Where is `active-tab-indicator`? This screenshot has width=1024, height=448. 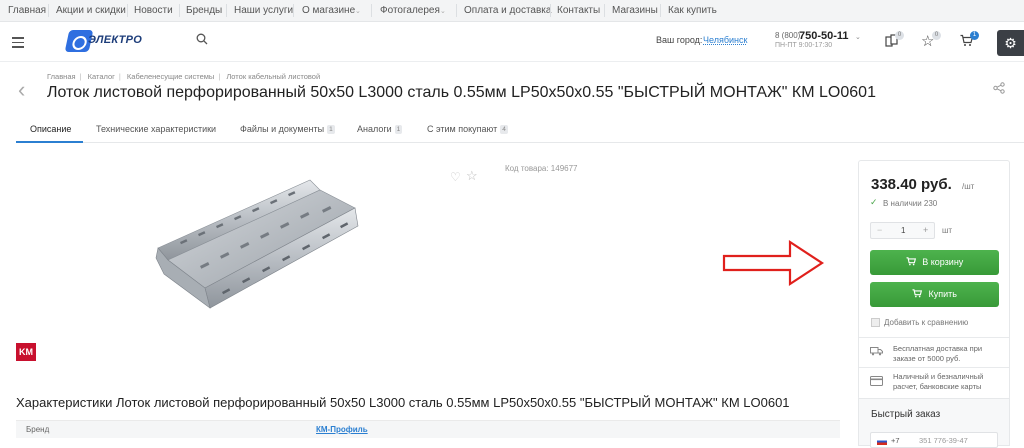
active-tab-indicator is located at coordinates (49, 142).